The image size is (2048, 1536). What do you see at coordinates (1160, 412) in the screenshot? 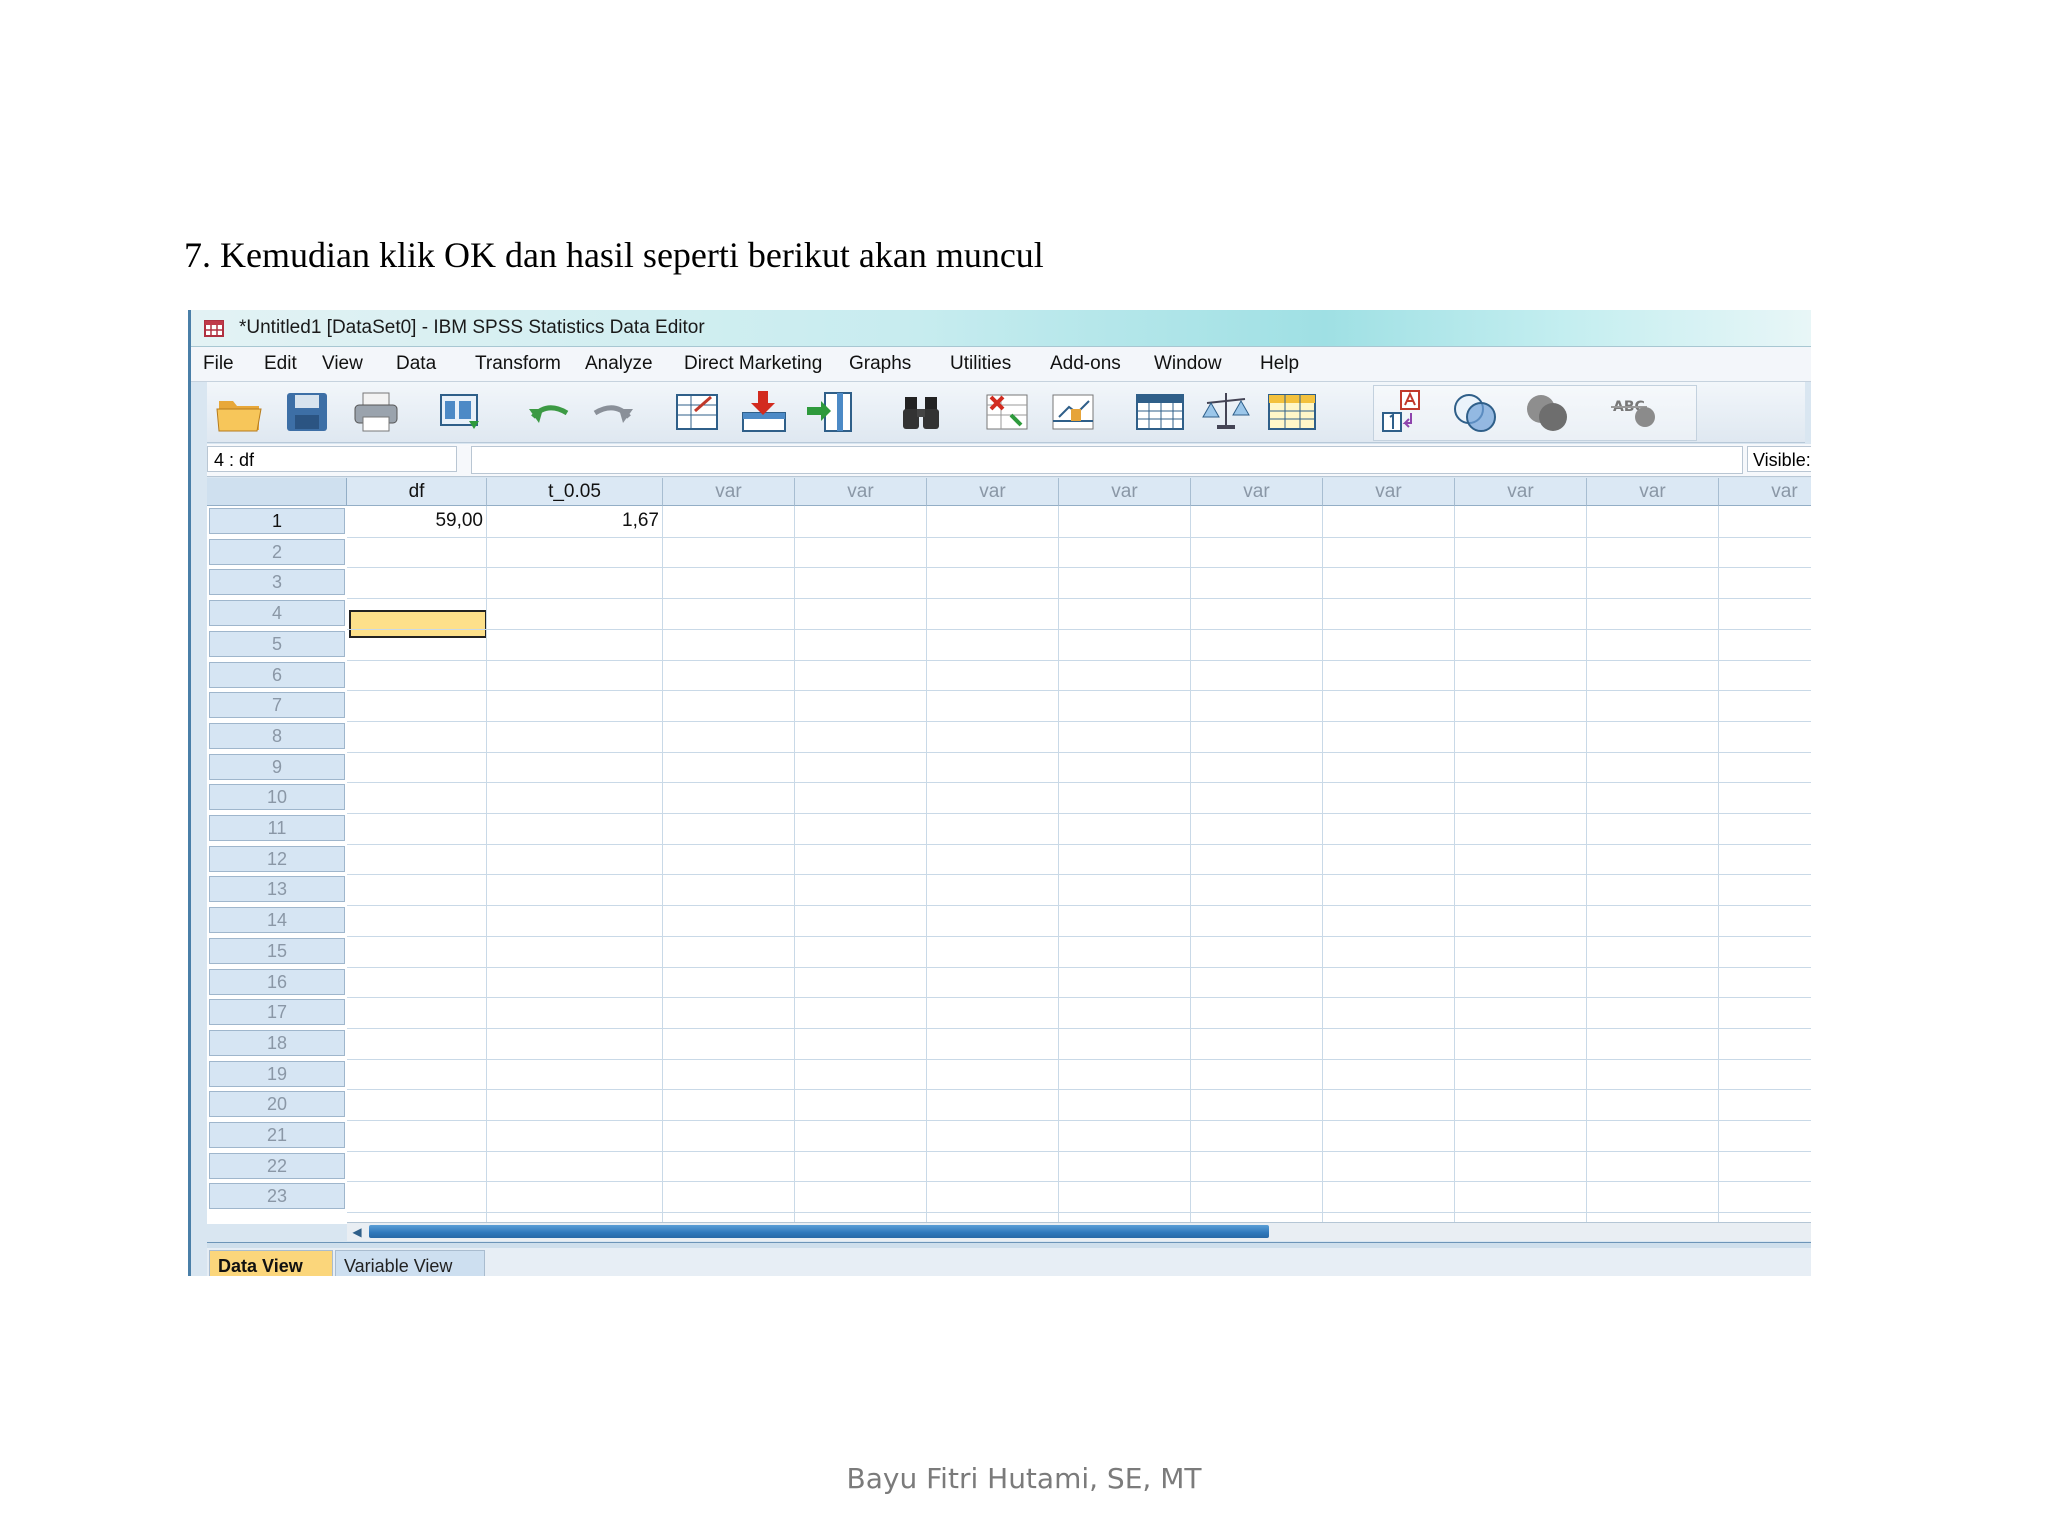
I see `value-labels-icon` at bounding box center [1160, 412].